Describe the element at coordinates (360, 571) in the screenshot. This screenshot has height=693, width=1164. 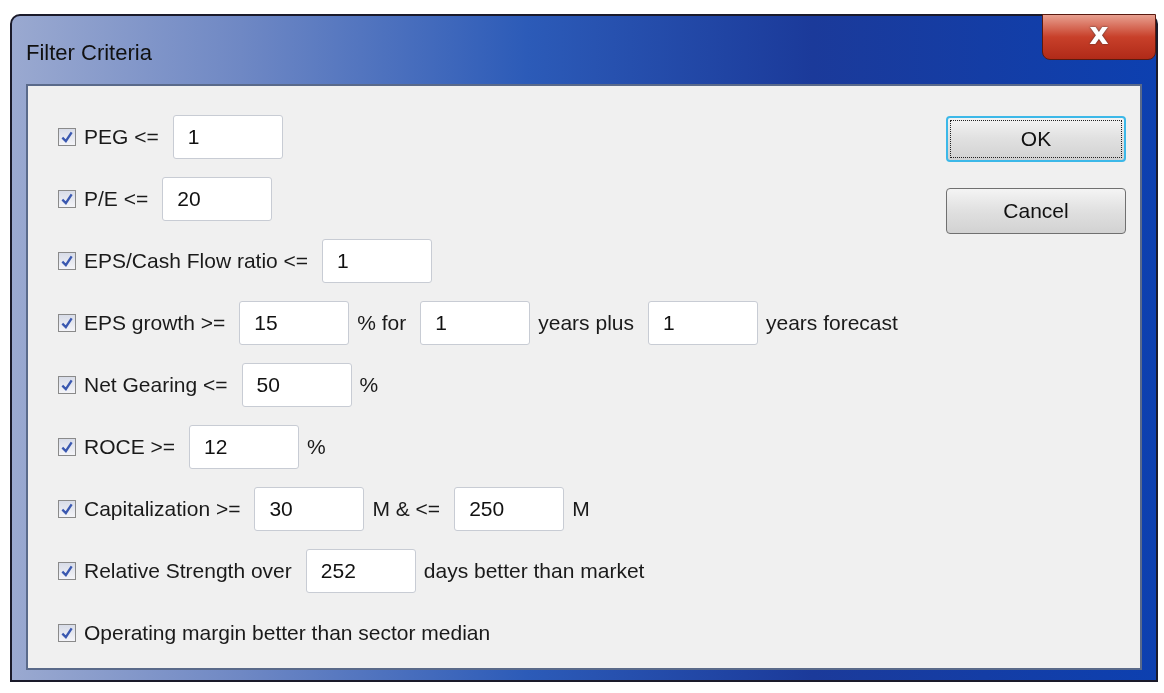
I see `value-field: 252` at that location.